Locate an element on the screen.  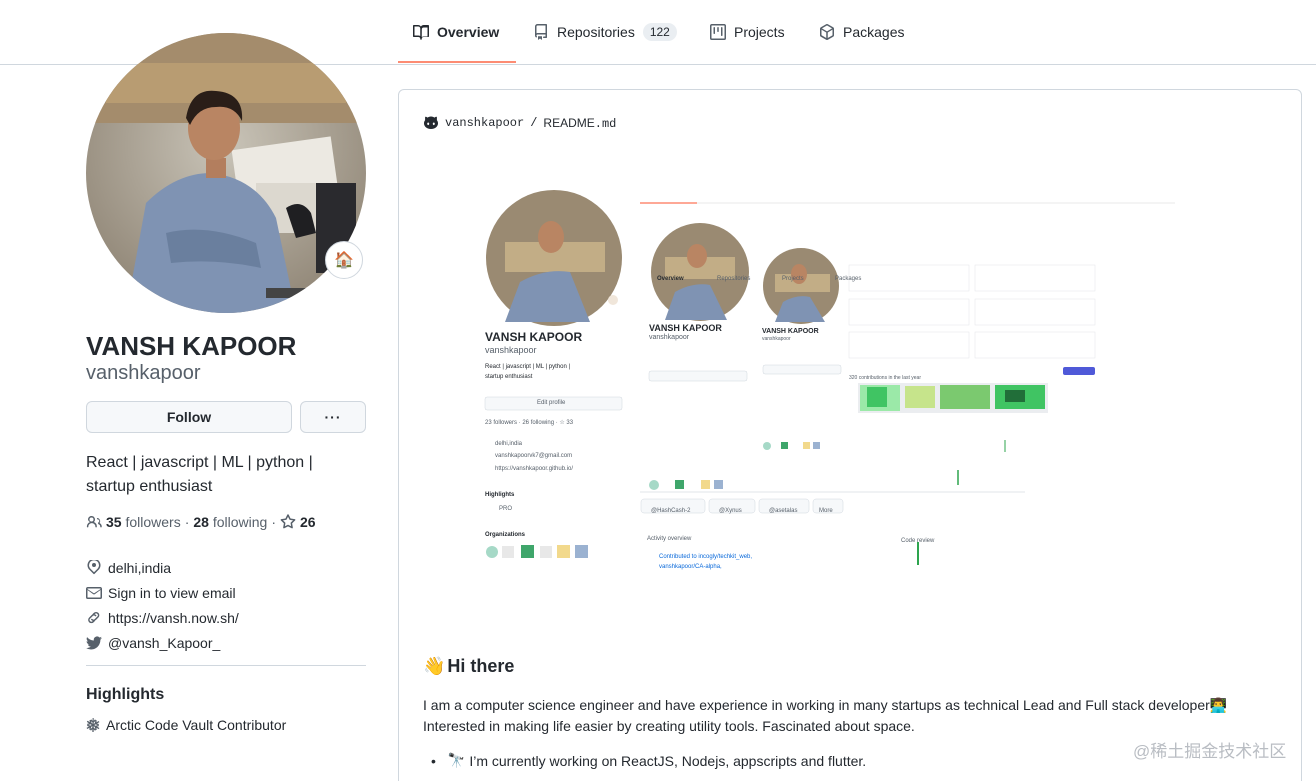
mail-icon is located at coordinates (94, 592).